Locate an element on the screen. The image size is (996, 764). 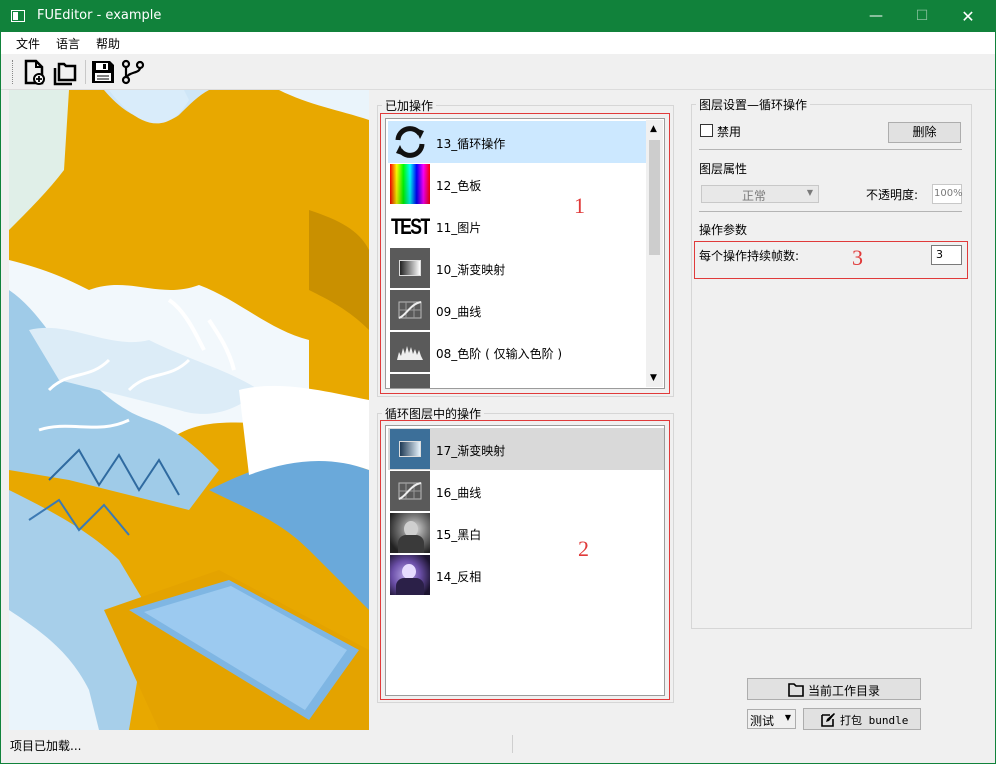
new-file-icon is located at coordinates (34, 72).